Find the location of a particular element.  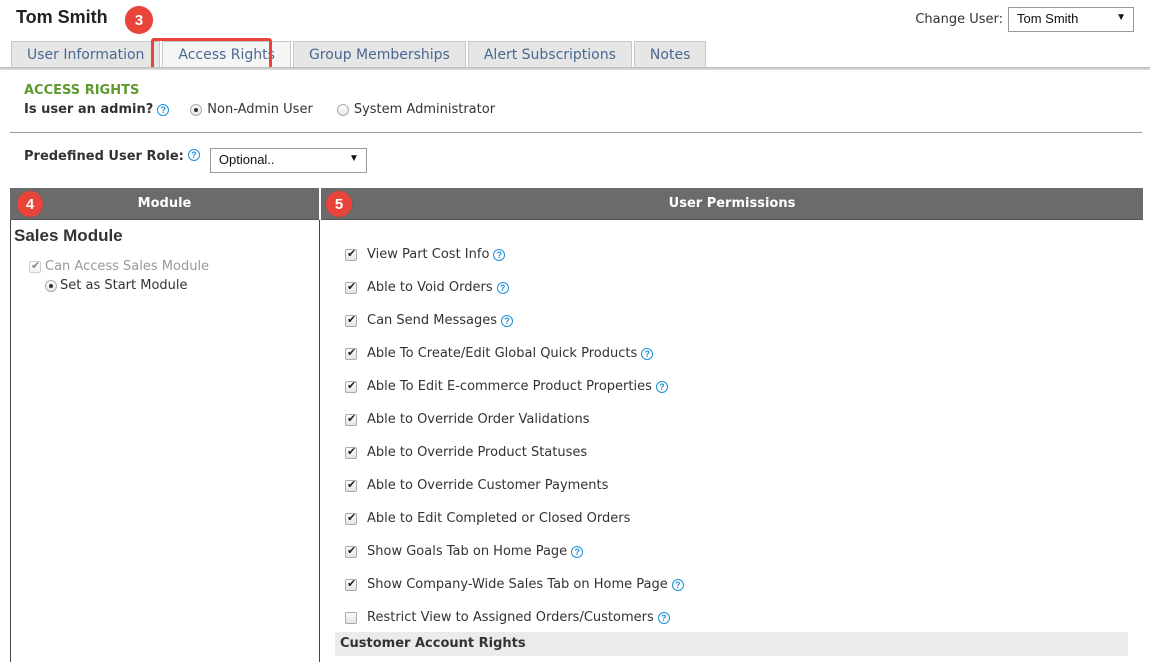

permission-item: Able to Void Orders ? is located at coordinates (427, 287).